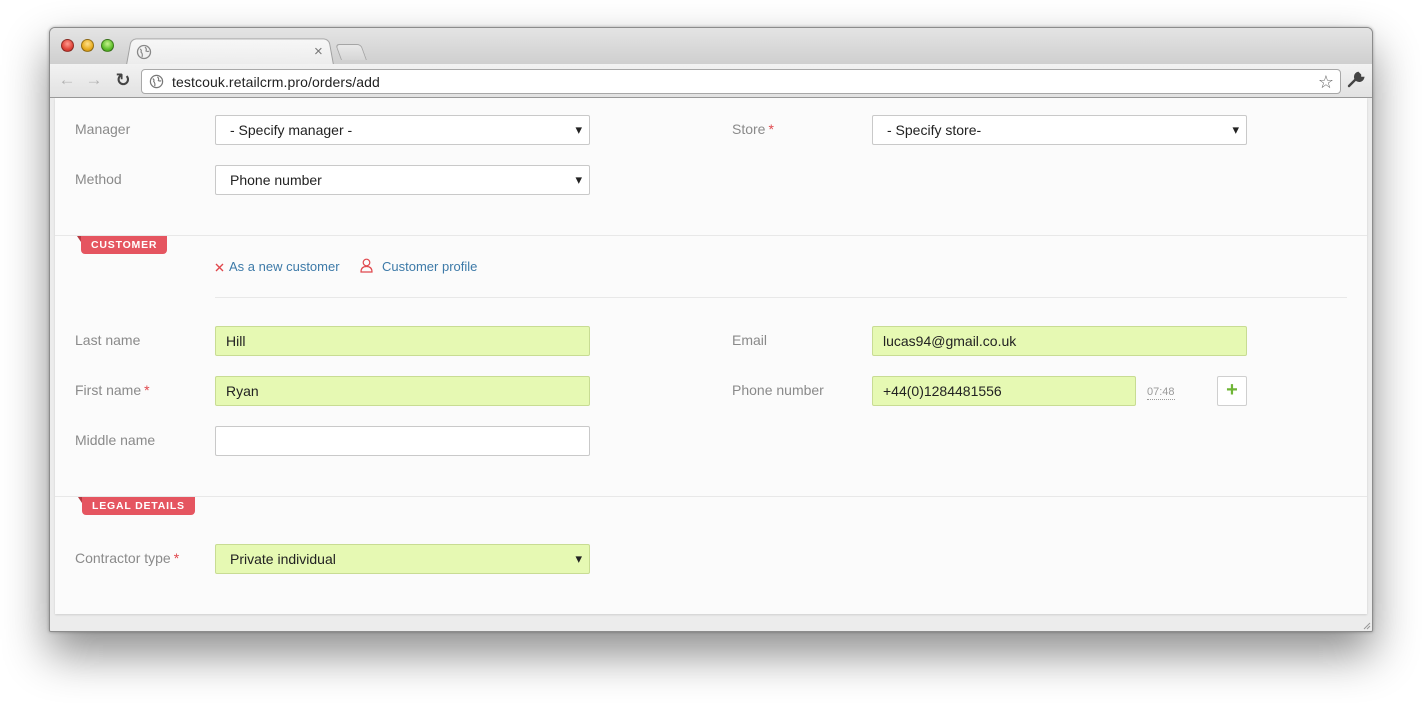 This screenshot has width=1422, height=703. I want to click on new-tab-button, so click(351, 52).